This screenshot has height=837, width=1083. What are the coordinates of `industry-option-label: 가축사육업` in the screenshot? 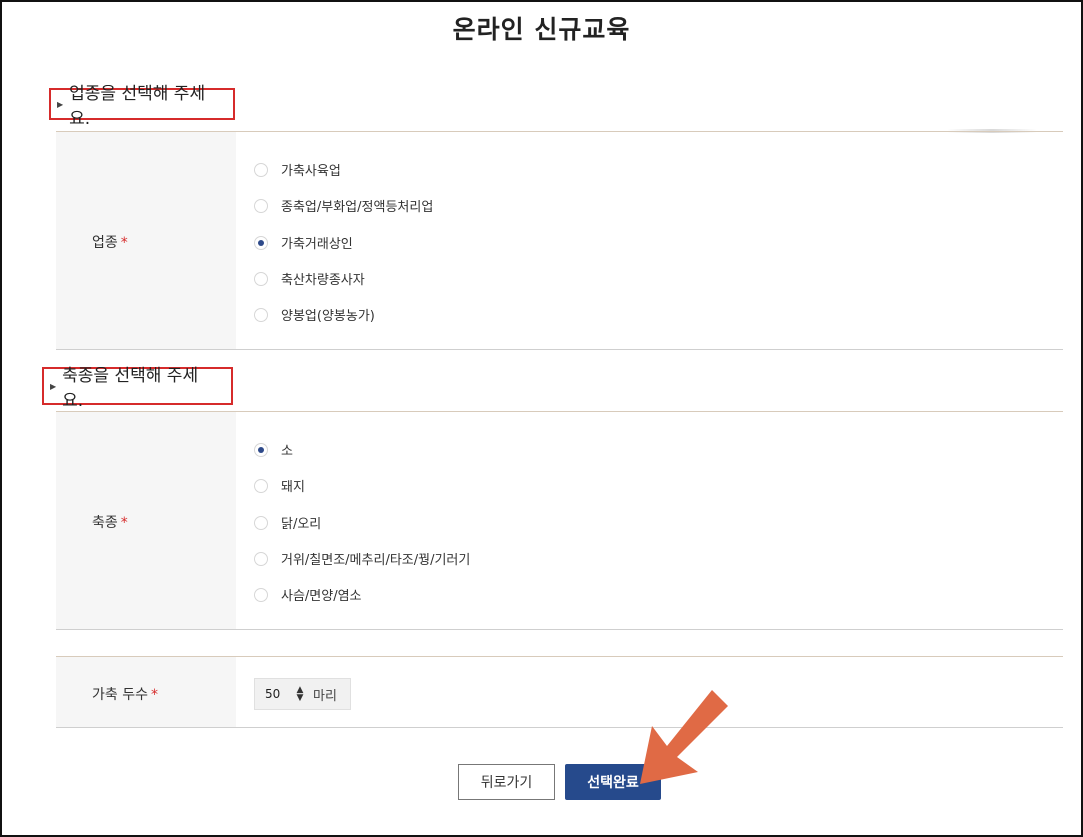 It's located at (311, 171).